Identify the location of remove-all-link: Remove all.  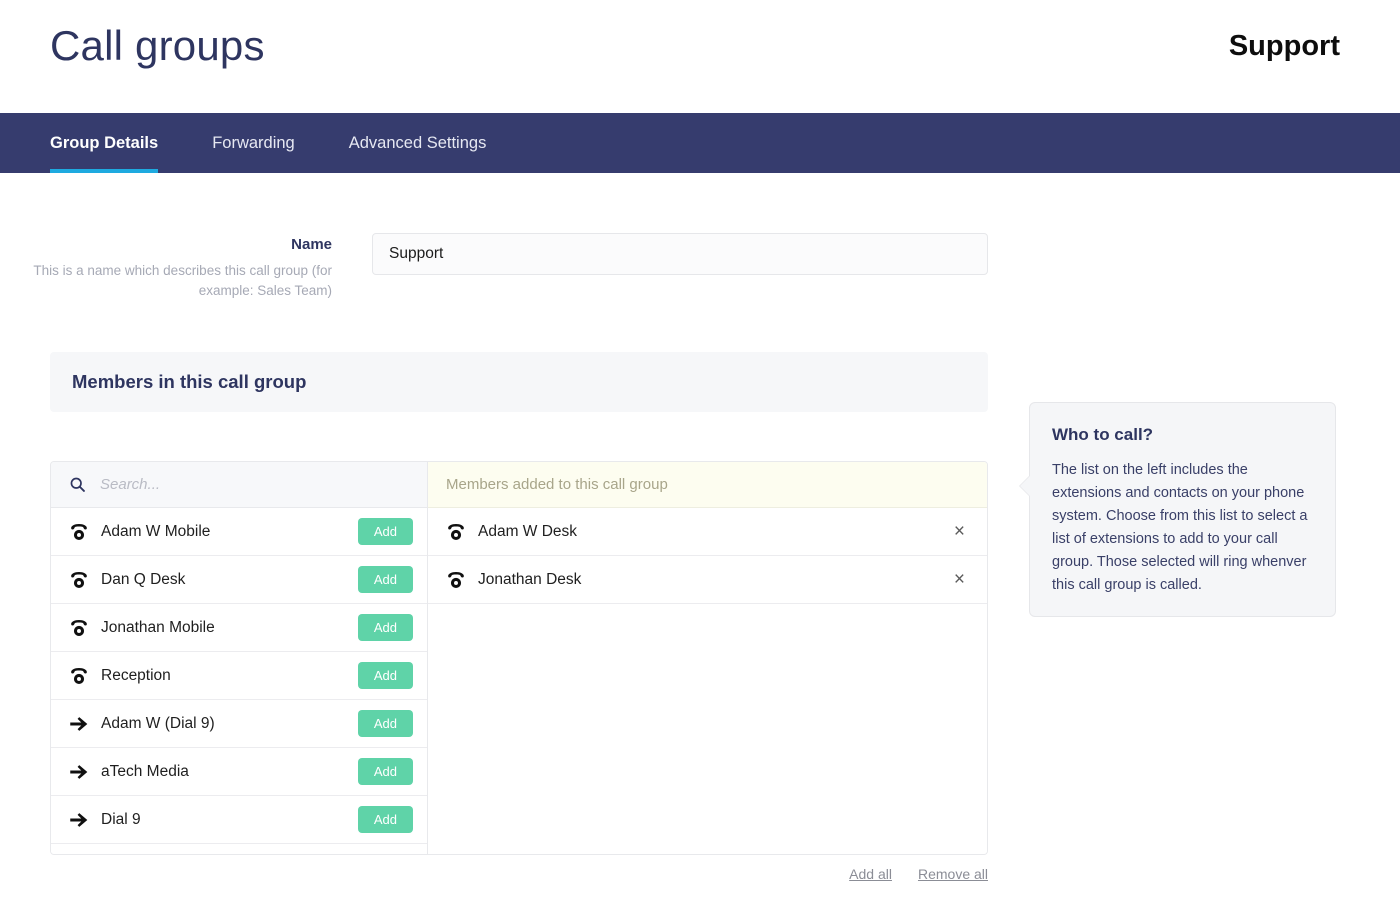
(953, 874).